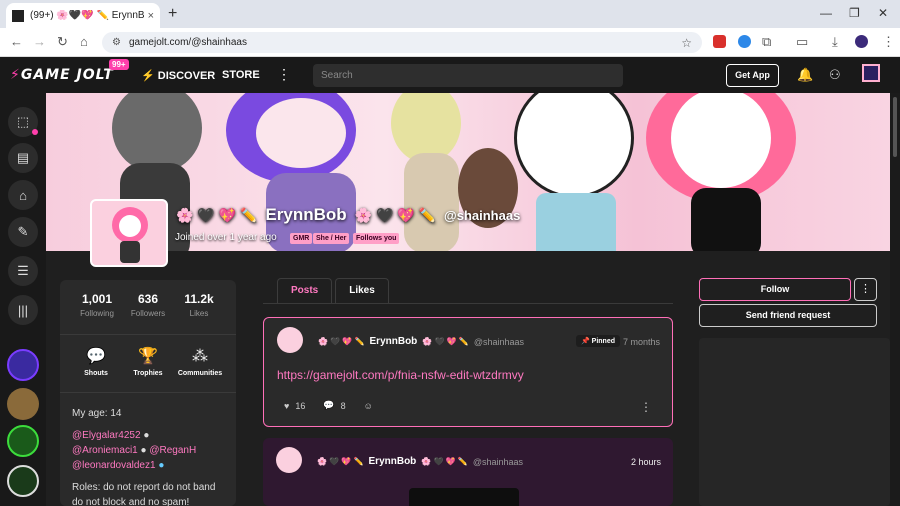 Image resolution: width=900 pixels, height=506 pixels. I want to click on friends-icon: ⚇, so click(835, 75).